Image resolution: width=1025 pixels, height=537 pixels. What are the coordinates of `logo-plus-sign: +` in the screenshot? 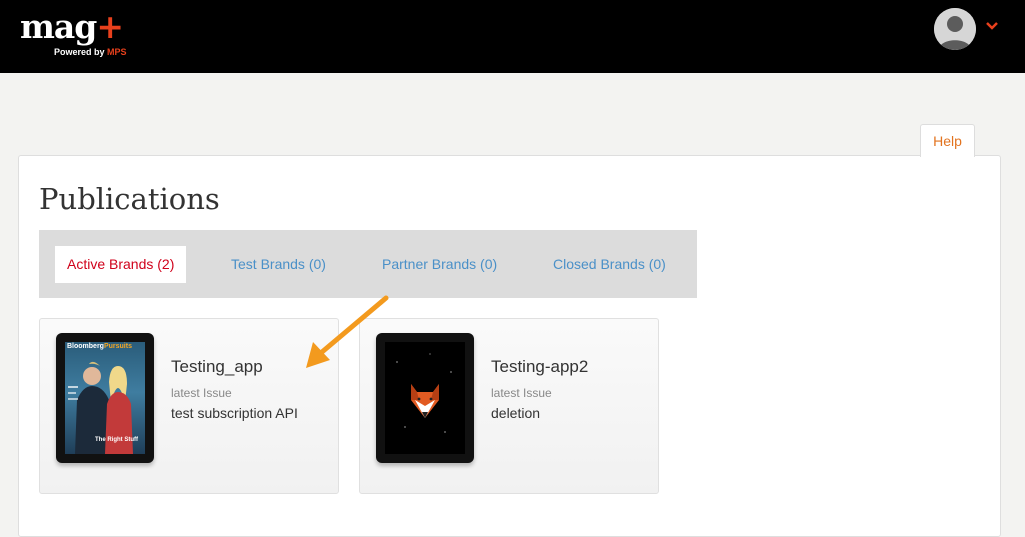 It's located at (110, 26).